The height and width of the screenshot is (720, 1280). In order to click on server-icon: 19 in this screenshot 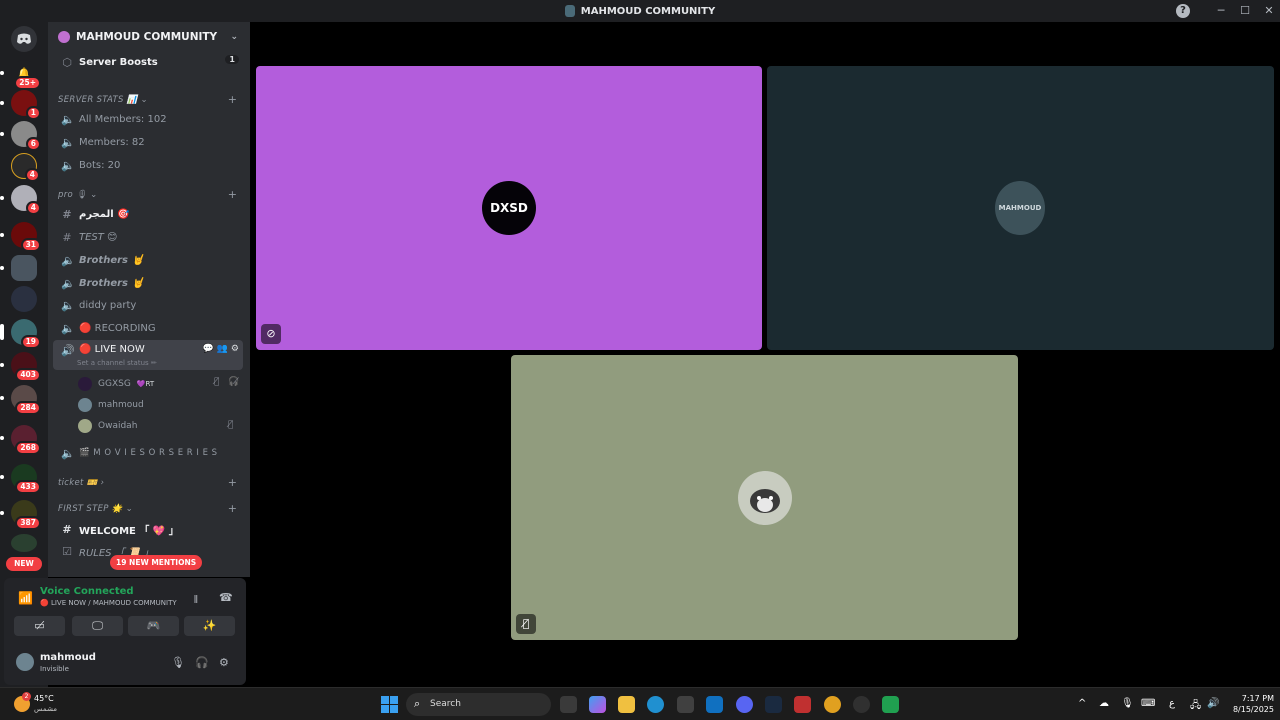, I will do `click(20, 334)`.